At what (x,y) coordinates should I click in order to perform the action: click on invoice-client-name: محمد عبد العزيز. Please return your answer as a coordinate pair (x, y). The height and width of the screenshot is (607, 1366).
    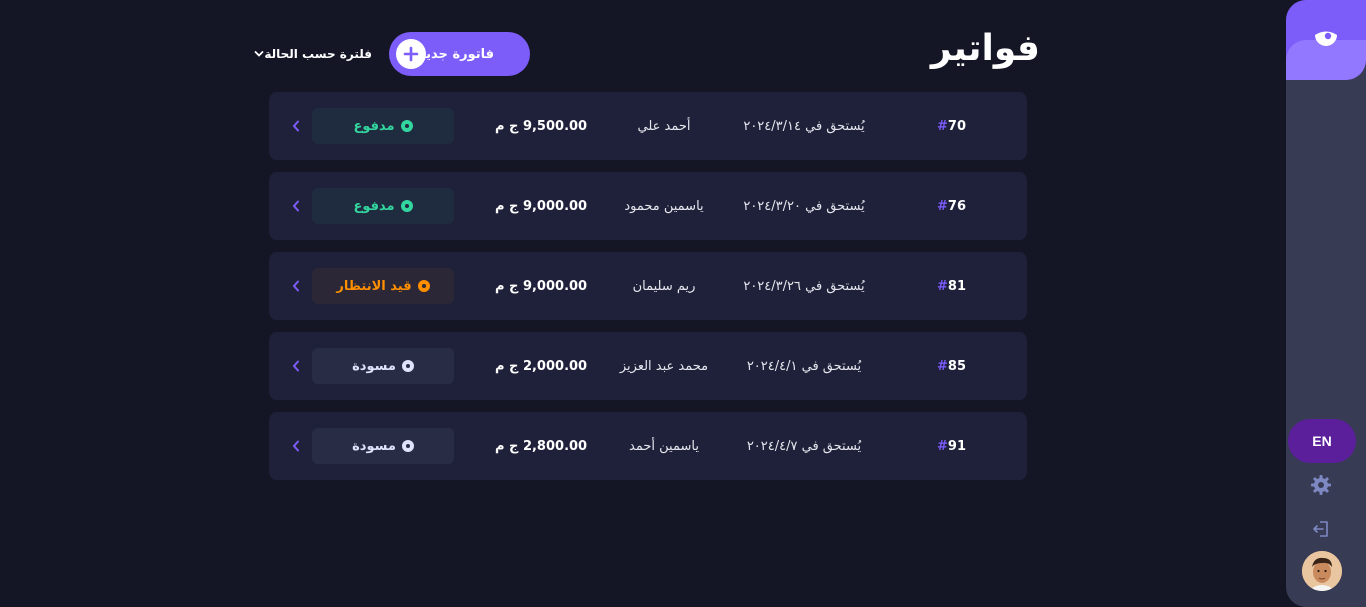
    Looking at the image, I should click on (664, 366).